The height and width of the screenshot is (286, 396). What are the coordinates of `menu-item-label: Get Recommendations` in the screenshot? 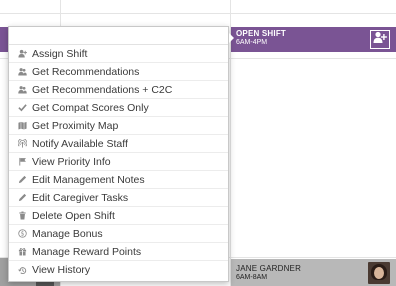 It's located at (86, 71).